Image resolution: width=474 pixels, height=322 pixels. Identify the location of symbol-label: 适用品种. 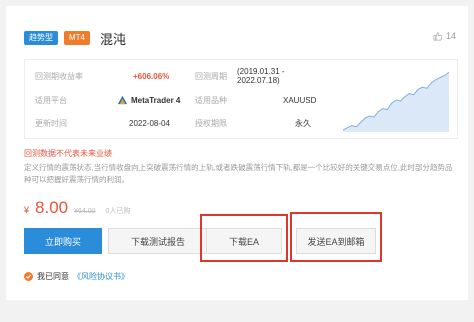
(211, 100).